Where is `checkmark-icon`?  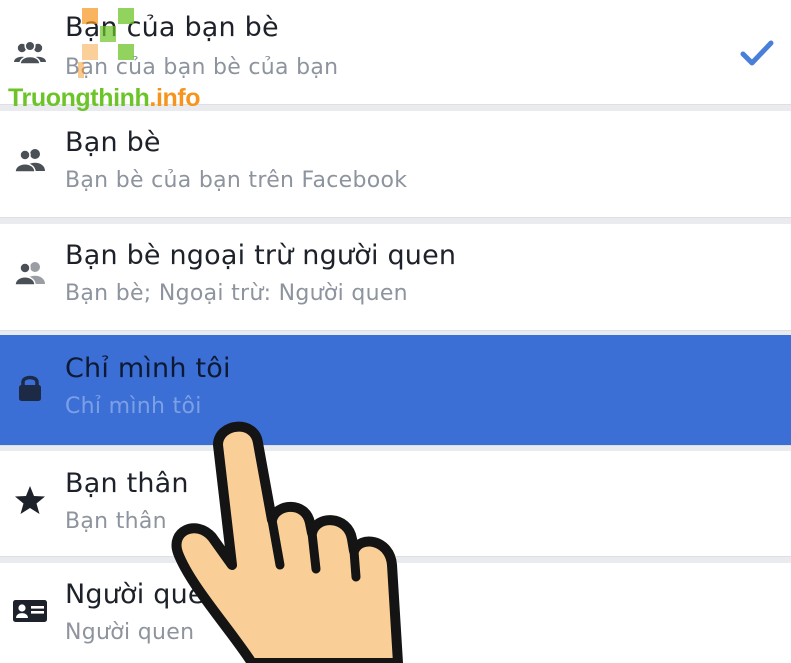 checkmark-icon is located at coordinates (757, 53).